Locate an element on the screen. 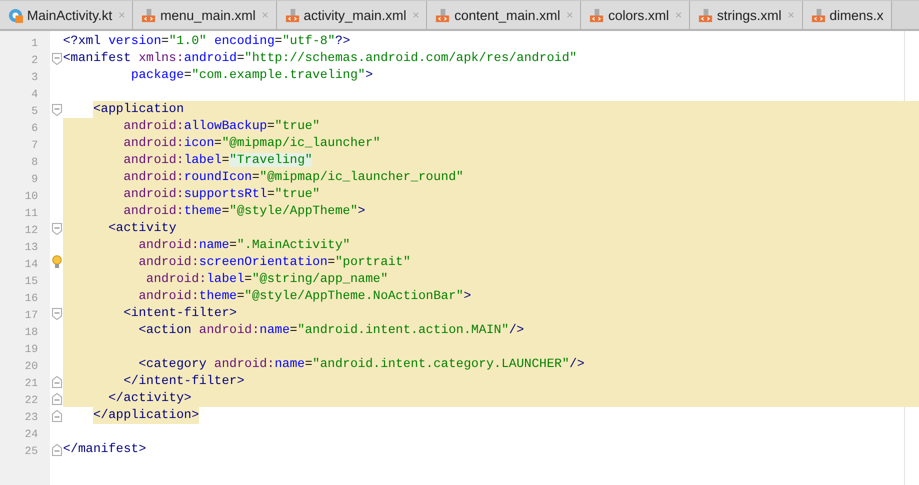 The width and height of the screenshot is (919, 485). code-line: <?xml version="1.0" encoding="utf-8"?> is located at coordinates (207, 41).